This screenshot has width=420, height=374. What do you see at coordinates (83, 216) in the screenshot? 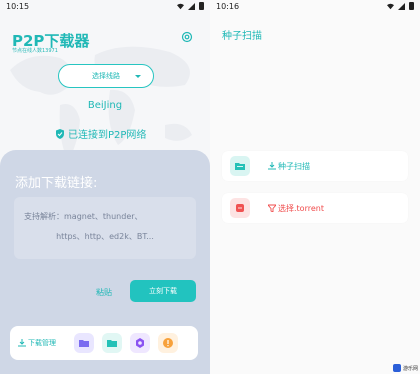
I see `input-placeholder-line1: 支持解析：magnet、thunder、` at bounding box center [83, 216].